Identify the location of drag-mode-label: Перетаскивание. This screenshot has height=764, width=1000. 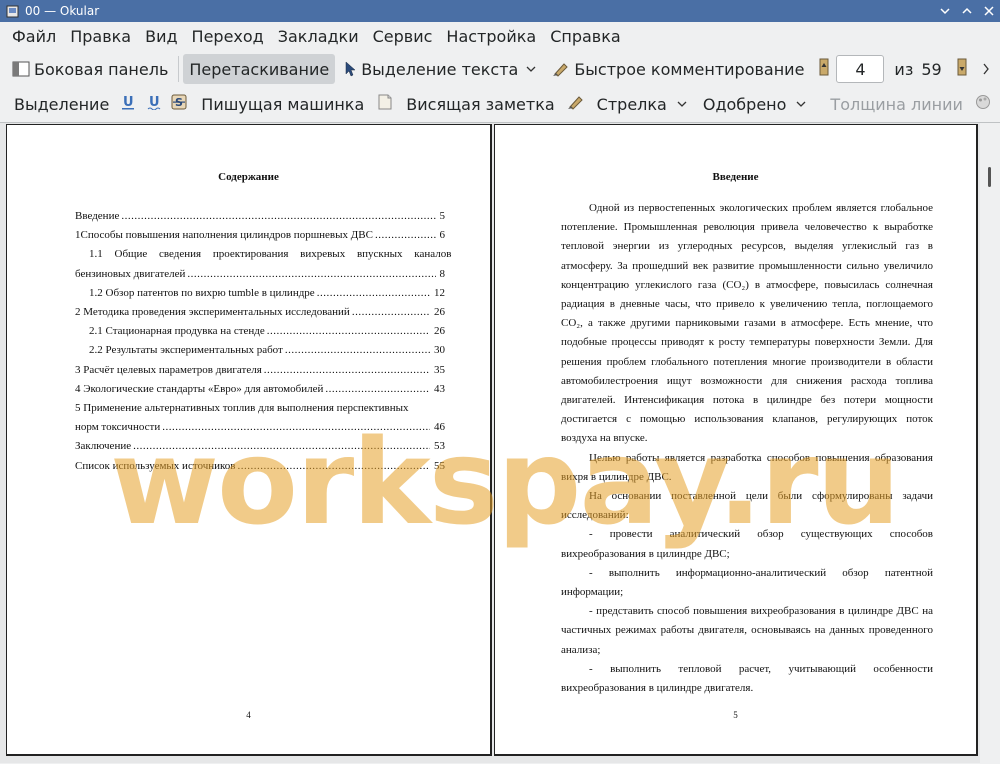
(259, 69).